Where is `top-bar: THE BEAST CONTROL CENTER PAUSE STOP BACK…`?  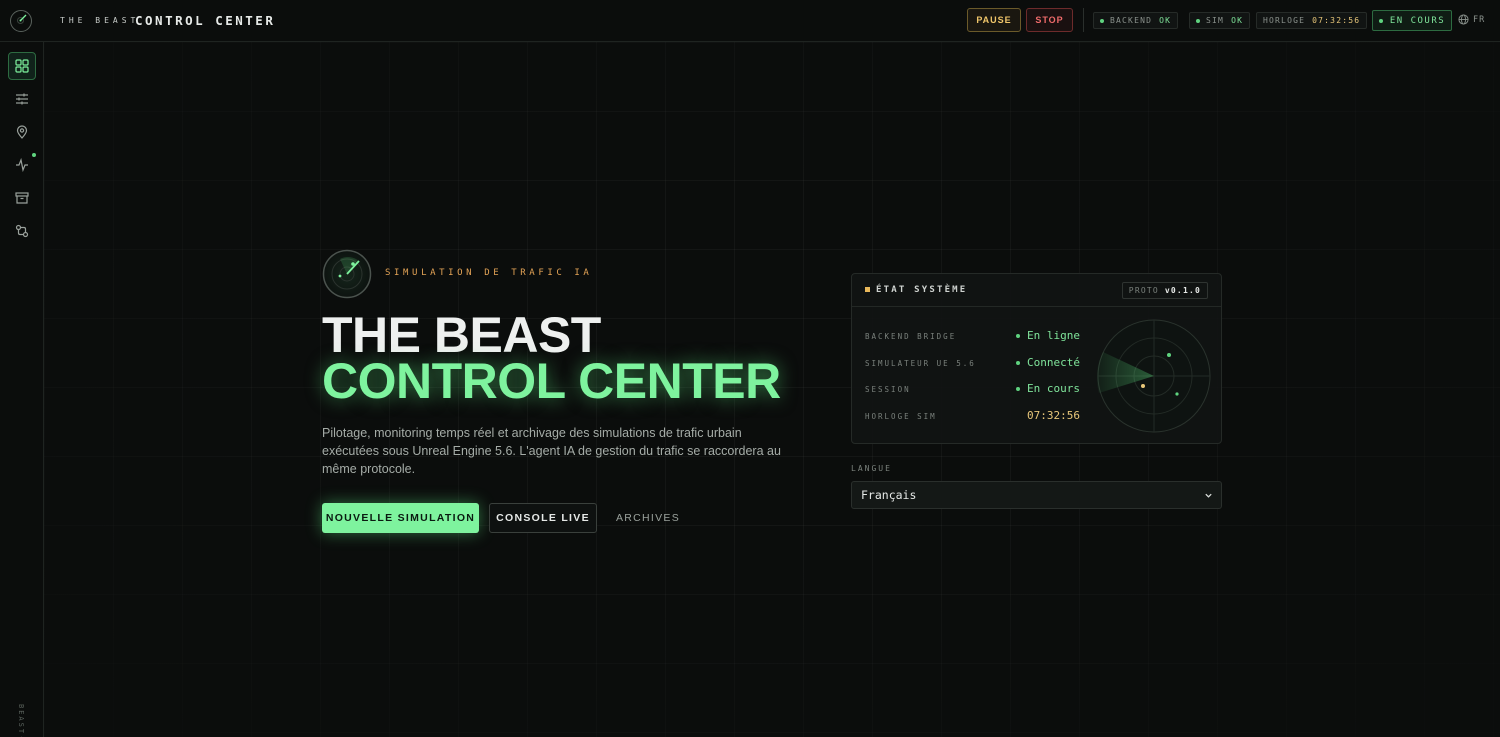
top-bar: THE BEAST CONTROL CENTER PAUSE STOP BACK… is located at coordinates (750, 21).